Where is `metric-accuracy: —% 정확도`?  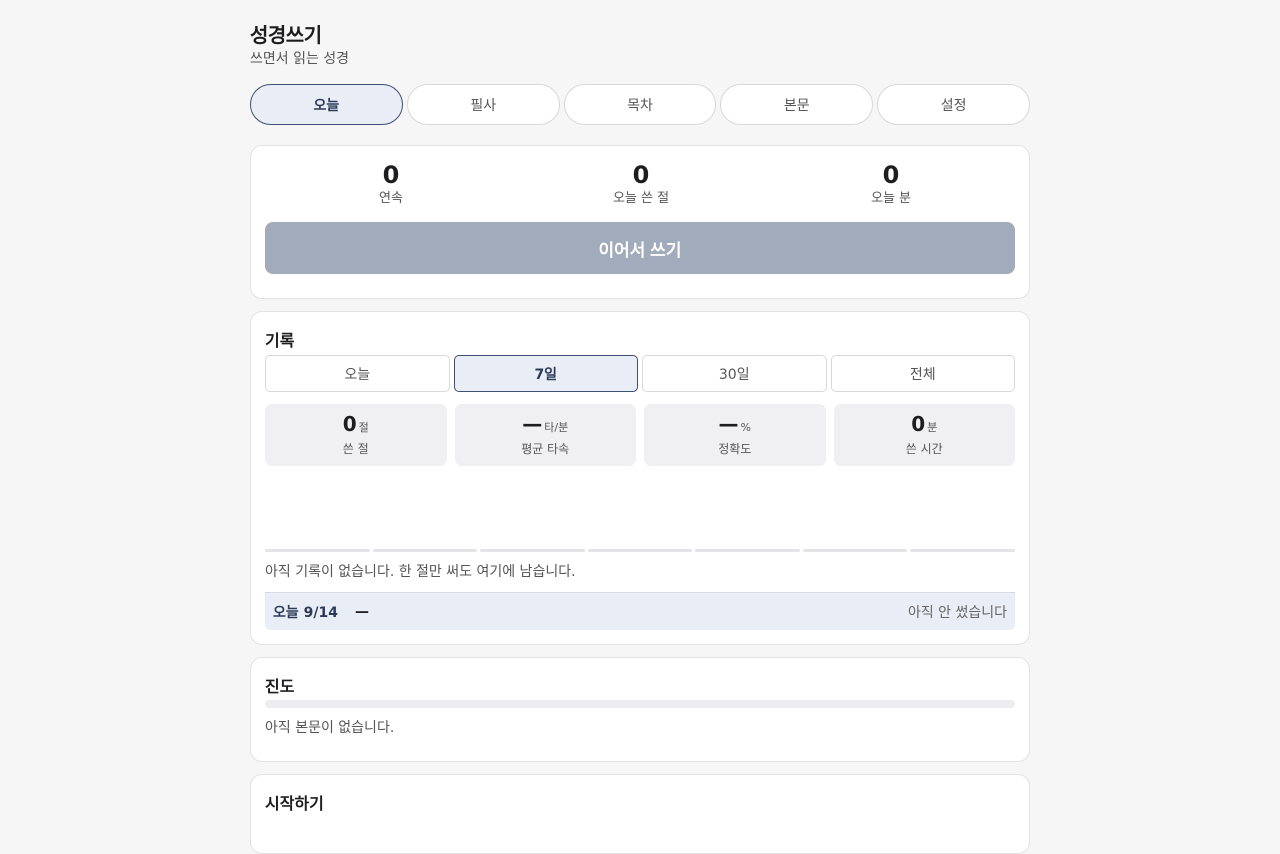
metric-accuracy: —% 정확도 is located at coordinates (735, 435).